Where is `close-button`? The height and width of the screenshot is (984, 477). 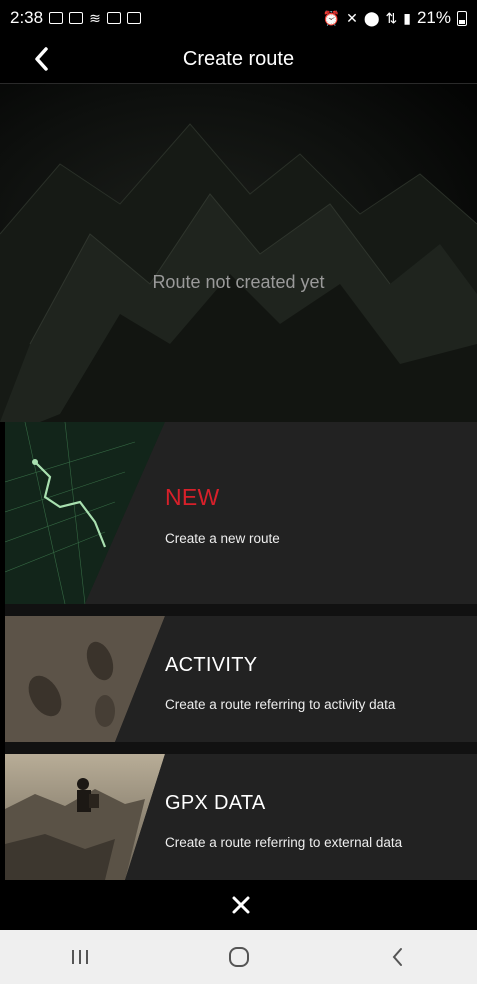 close-button is located at coordinates (241, 905).